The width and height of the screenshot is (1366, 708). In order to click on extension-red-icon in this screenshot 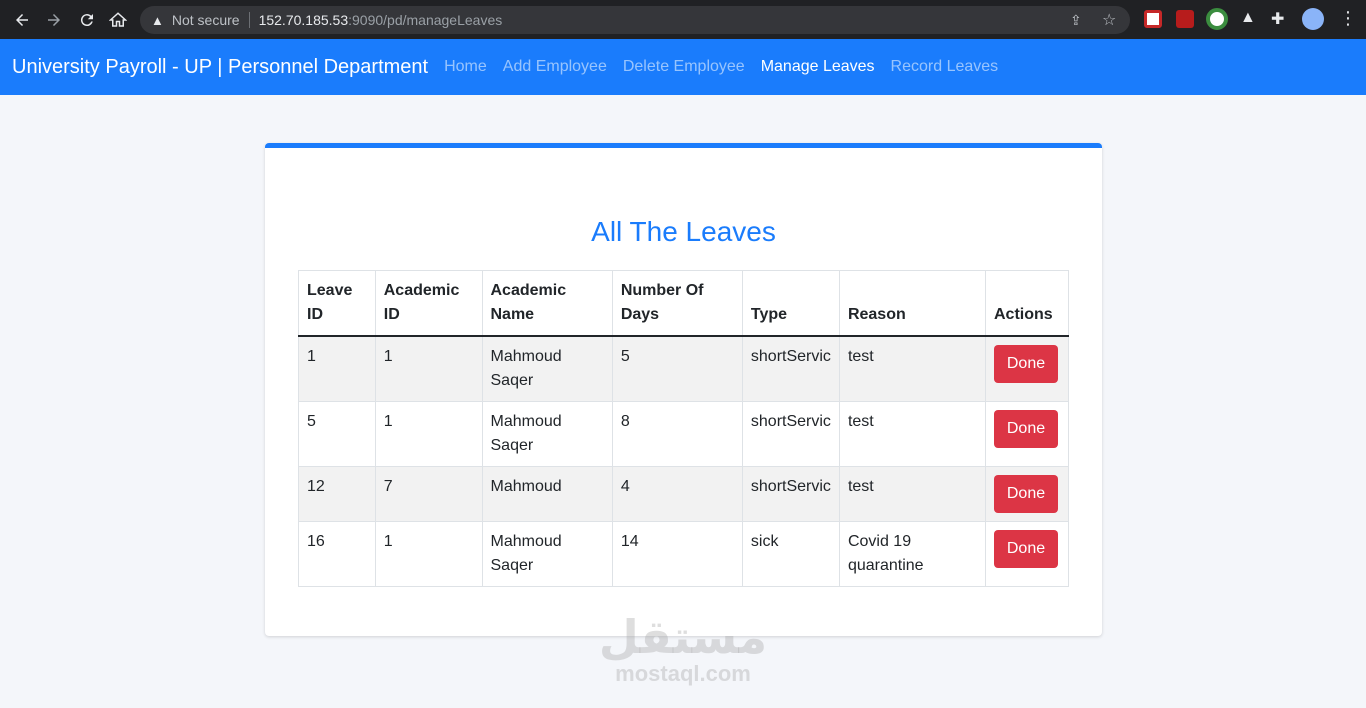, I will do `click(1185, 19)`.